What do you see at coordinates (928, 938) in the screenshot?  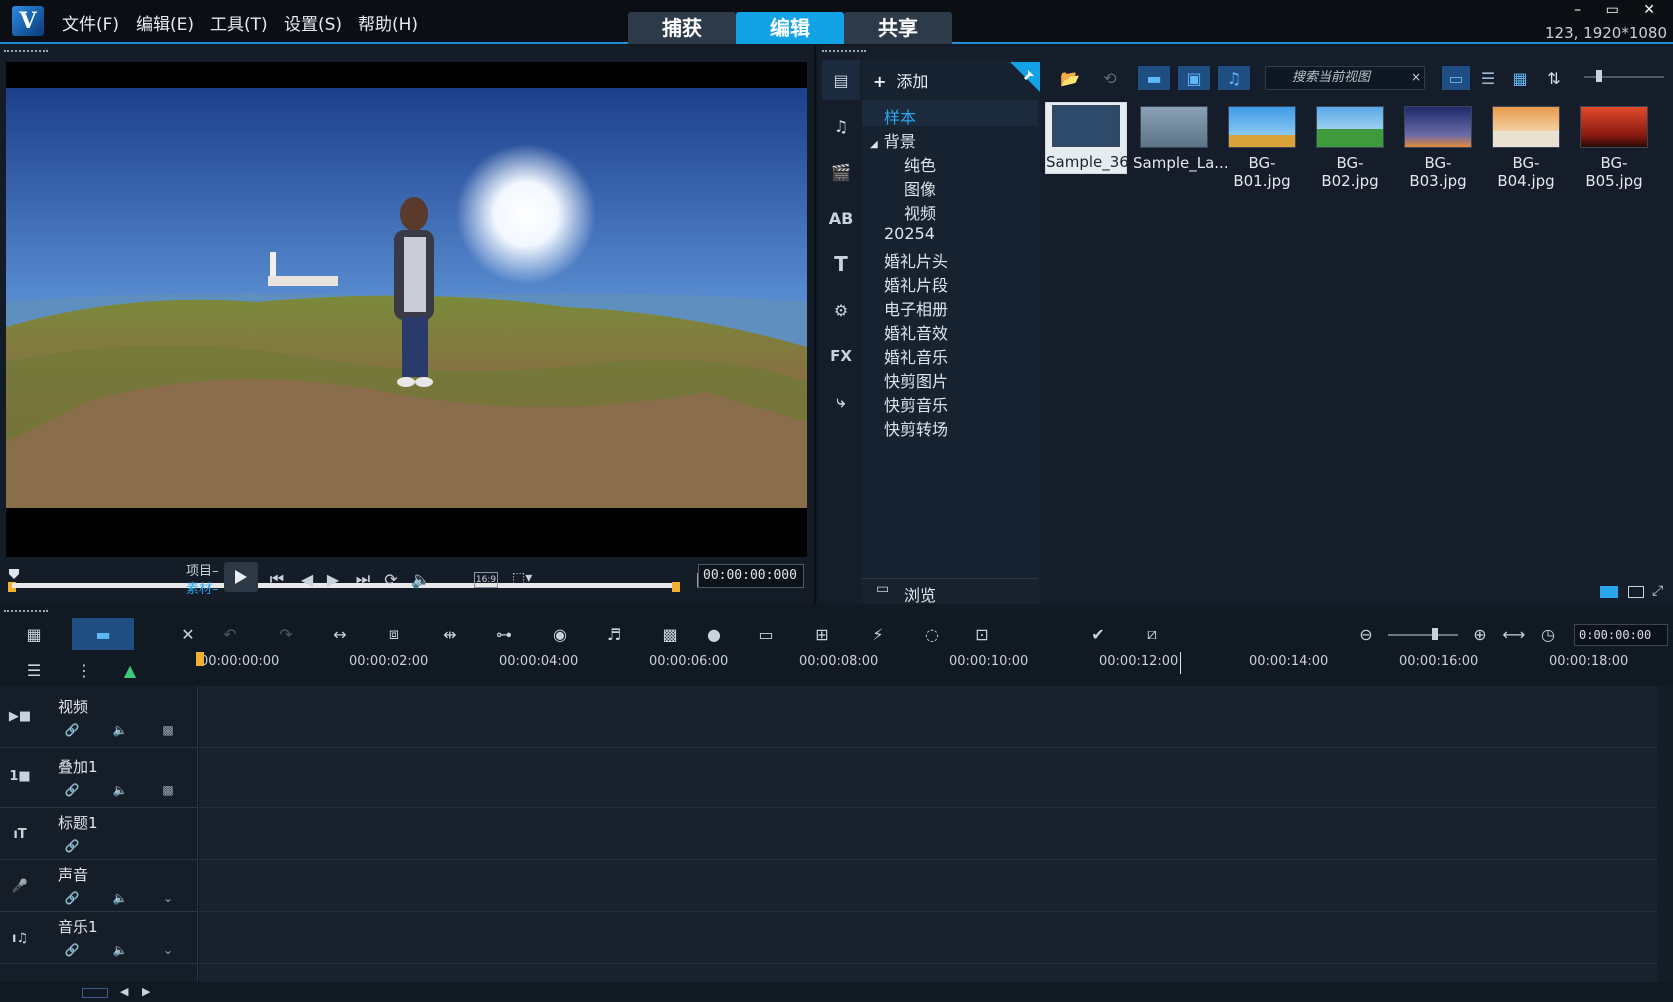 I see `music-lane` at bounding box center [928, 938].